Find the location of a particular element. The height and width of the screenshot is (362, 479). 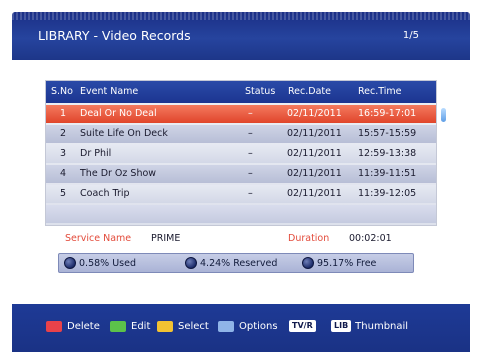

tvr-button-icon: TV/R is located at coordinates (302, 326).